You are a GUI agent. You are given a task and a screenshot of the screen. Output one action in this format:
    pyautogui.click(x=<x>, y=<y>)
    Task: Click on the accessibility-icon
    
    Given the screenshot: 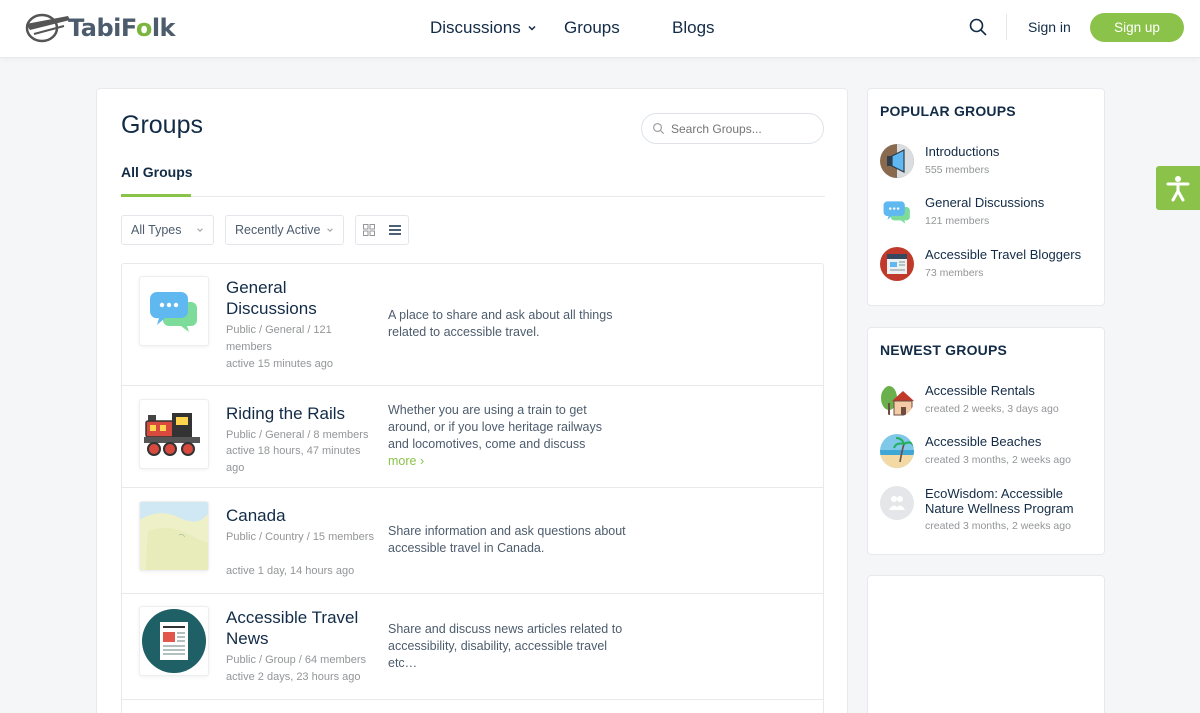 What is the action you would take?
    pyautogui.click(x=1178, y=189)
    